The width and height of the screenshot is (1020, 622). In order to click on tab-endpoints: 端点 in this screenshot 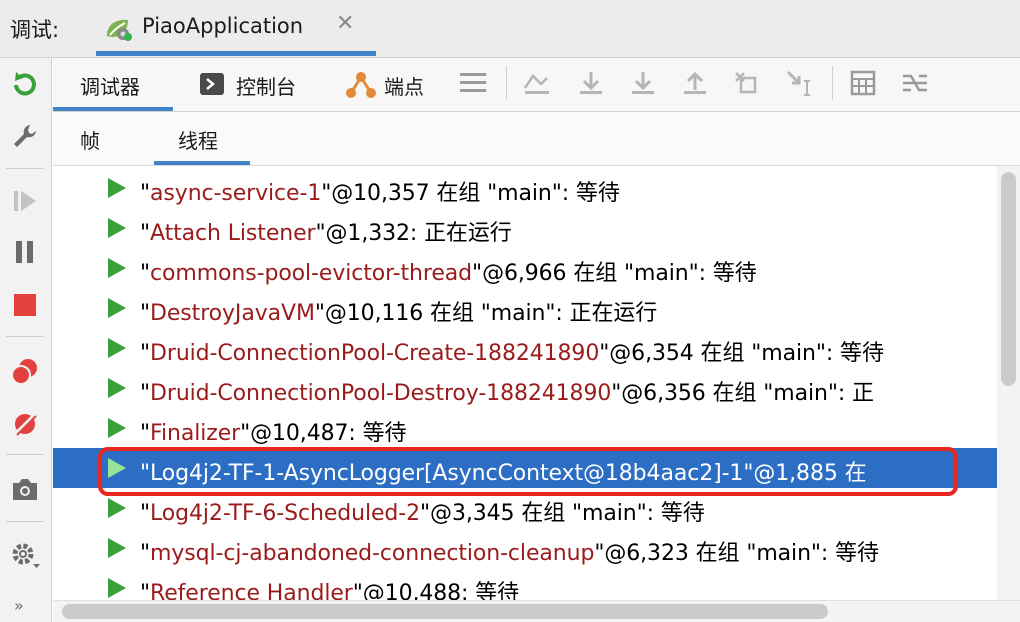, I will do `click(404, 85)`.